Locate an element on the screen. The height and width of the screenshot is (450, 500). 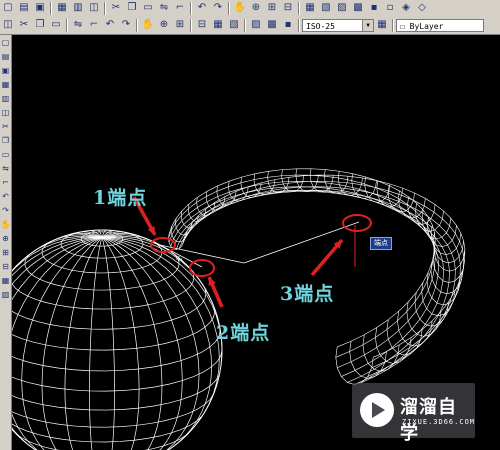
rectangle-icon: ▥ is located at coordinates (5, 98).